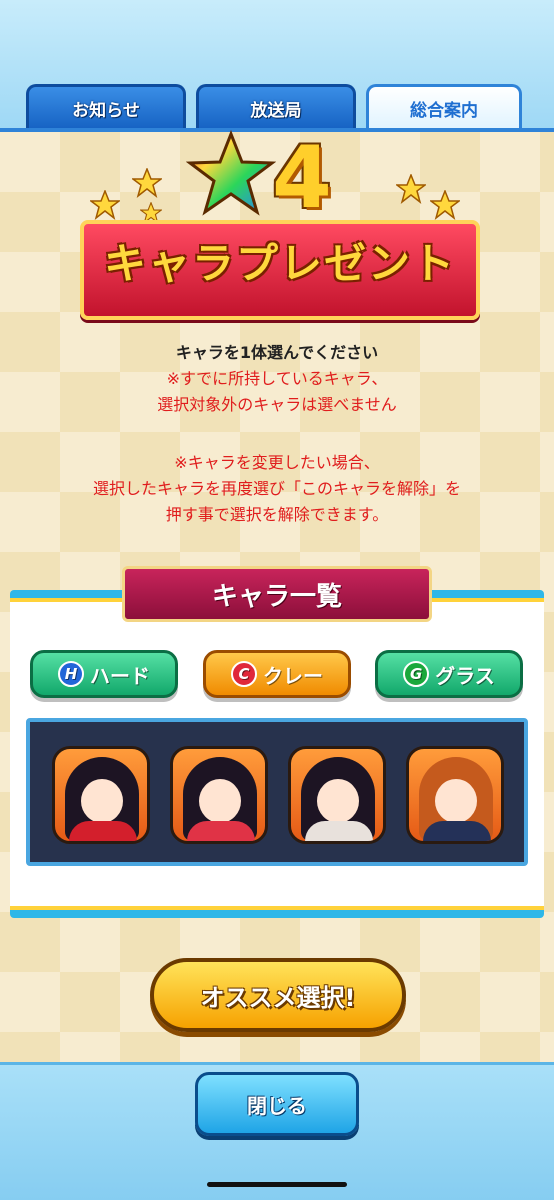 This screenshot has height=1200, width=554. What do you see at coordinates (71, 674) in the screenshot?
I see `hard-badge-icon: H` at bounding box center [71, 674].